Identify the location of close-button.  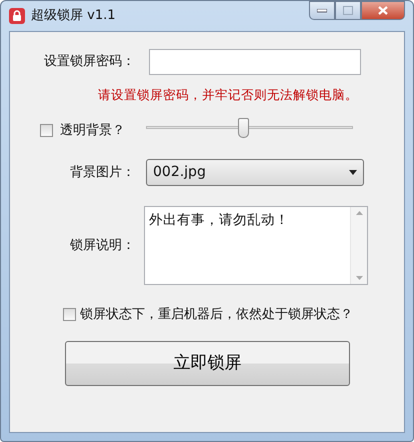
(383, 10).